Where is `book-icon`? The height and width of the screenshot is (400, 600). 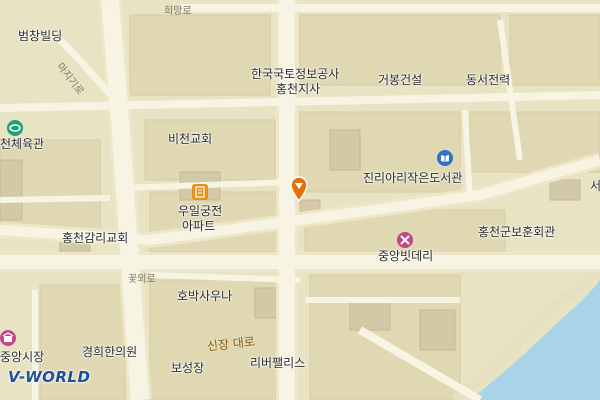 book-icon is located at coordinates (445, 158).